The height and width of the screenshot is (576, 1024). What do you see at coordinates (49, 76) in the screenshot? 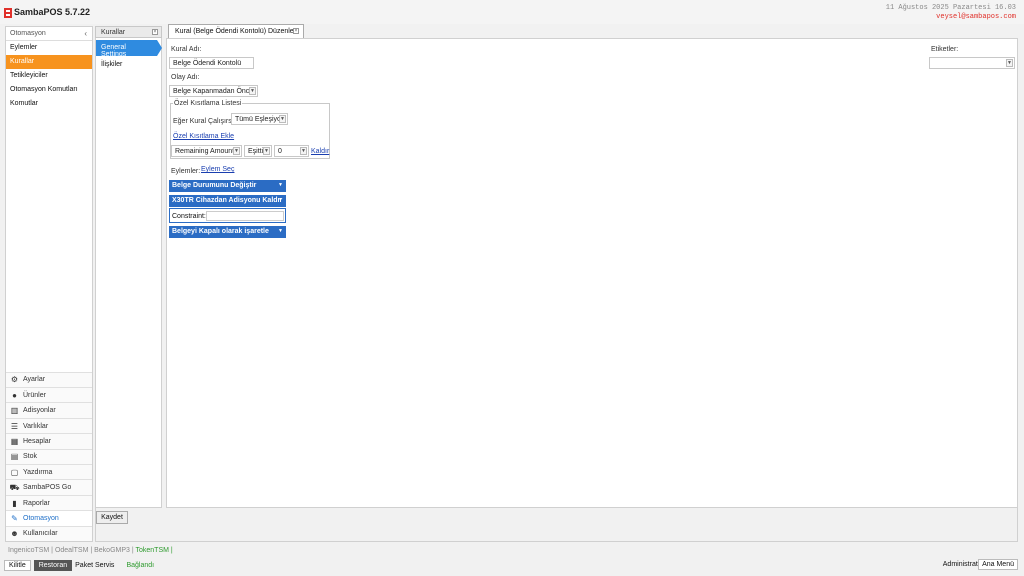
I see `sidebar-item-tetikleyiciler: Tetikleyiciler` at bounding box center [49, 76].